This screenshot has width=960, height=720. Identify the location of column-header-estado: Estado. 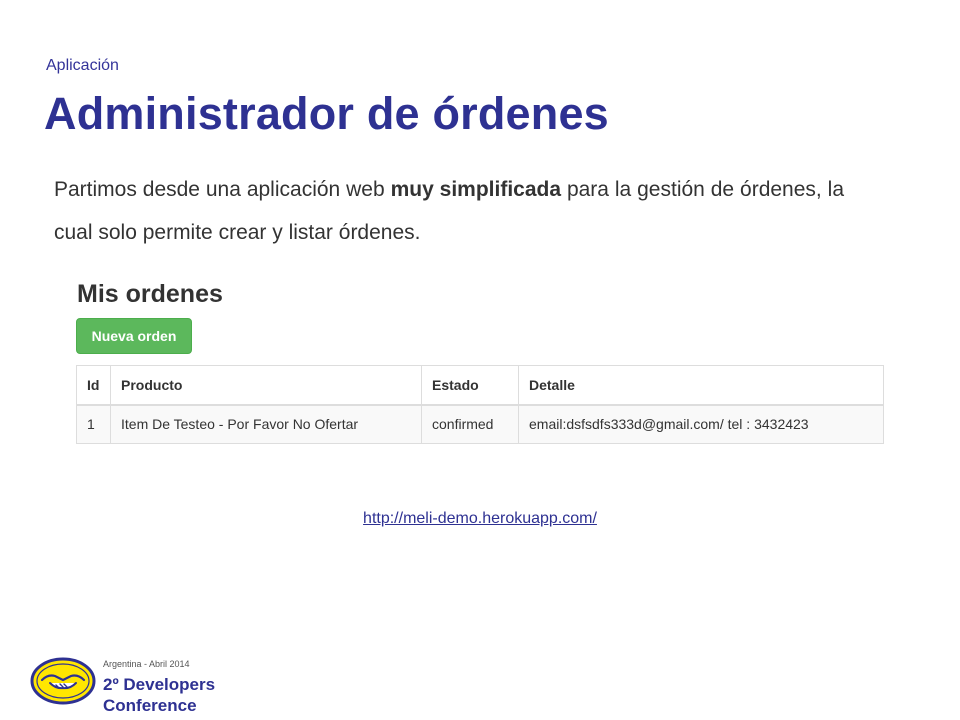
(470, 385).